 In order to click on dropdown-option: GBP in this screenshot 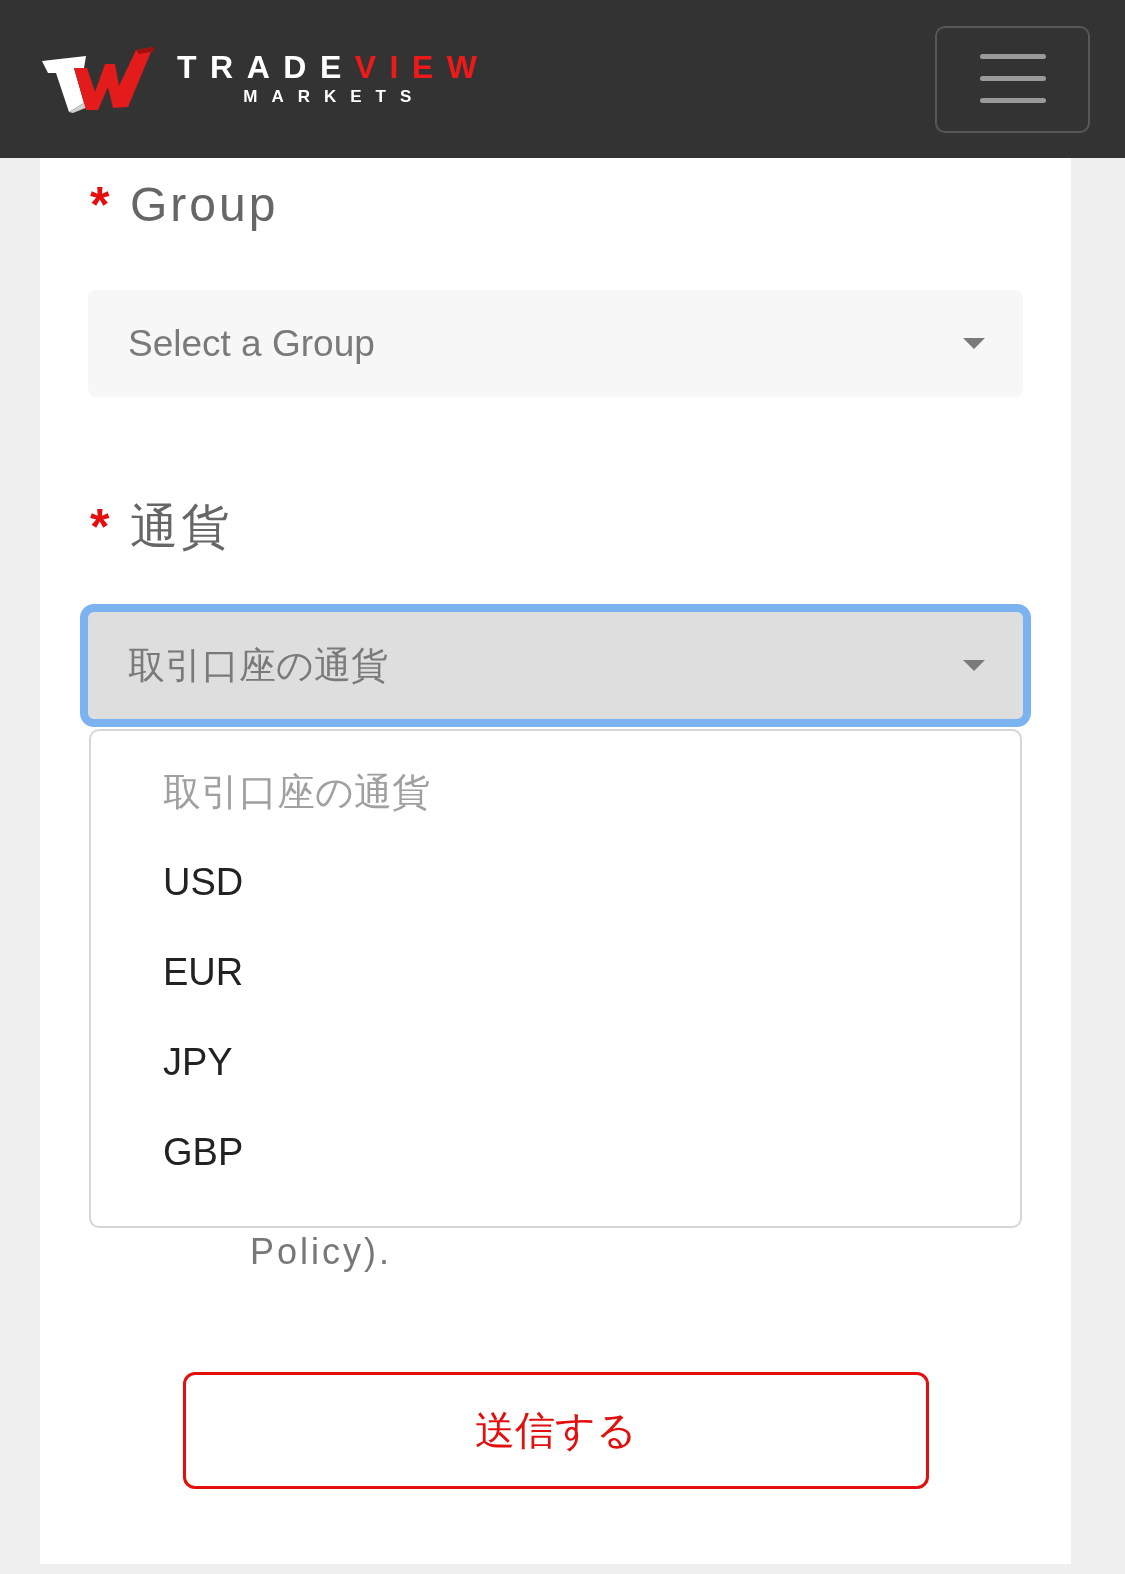, I will do `click(555, 1152)`.